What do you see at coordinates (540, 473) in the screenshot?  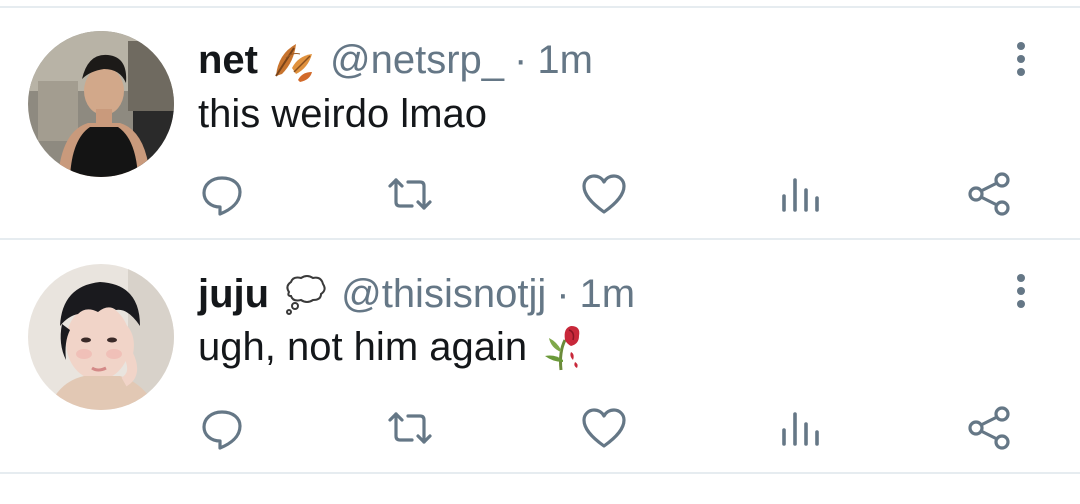 I see `bottom-divider` at bounding box center [540, 473].